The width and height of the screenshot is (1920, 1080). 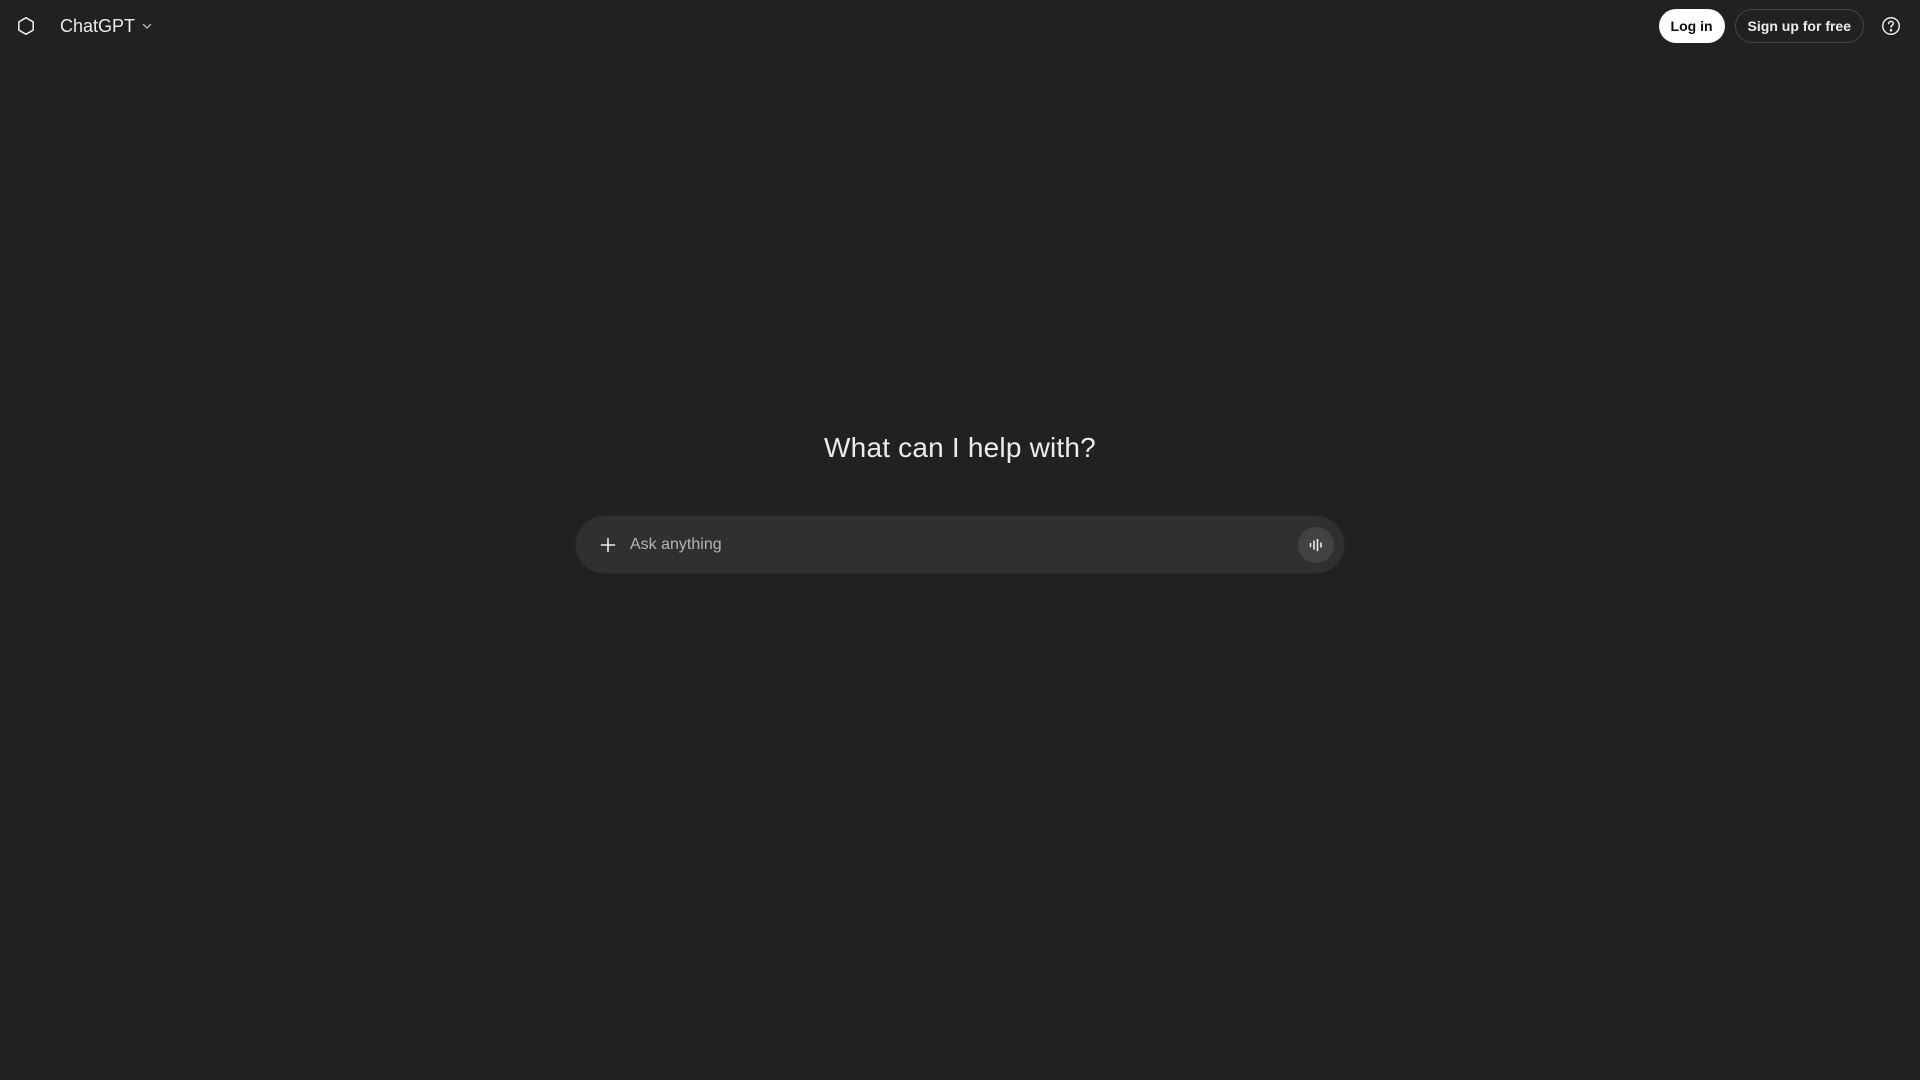 What do you see at coordinates (1691, 26) in the screenshot?
I see `login-button: Log in` at bounding box center [1691, 26].